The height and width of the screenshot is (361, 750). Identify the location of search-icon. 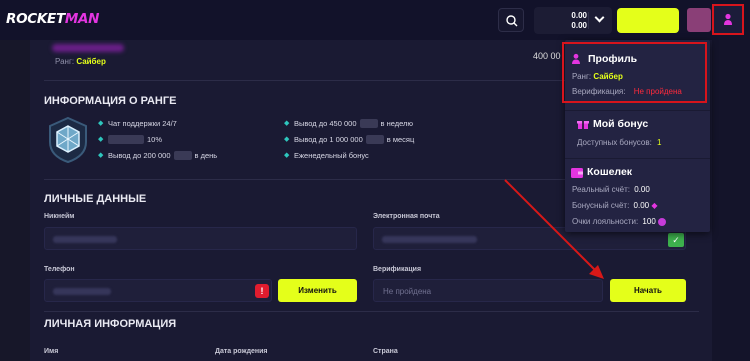
(512, 21).